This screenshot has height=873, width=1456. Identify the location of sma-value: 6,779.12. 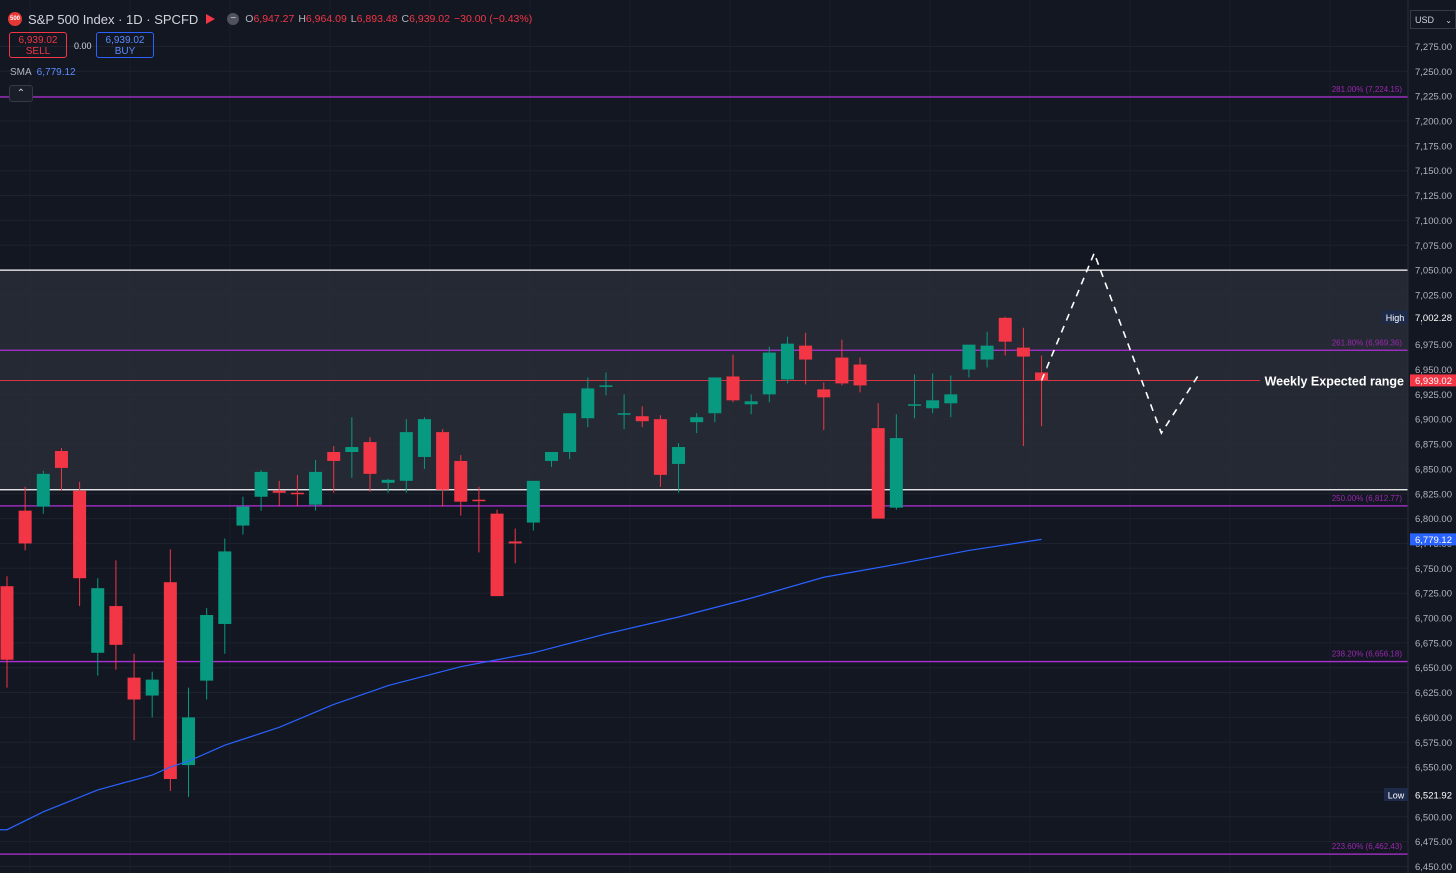
(56, 72).